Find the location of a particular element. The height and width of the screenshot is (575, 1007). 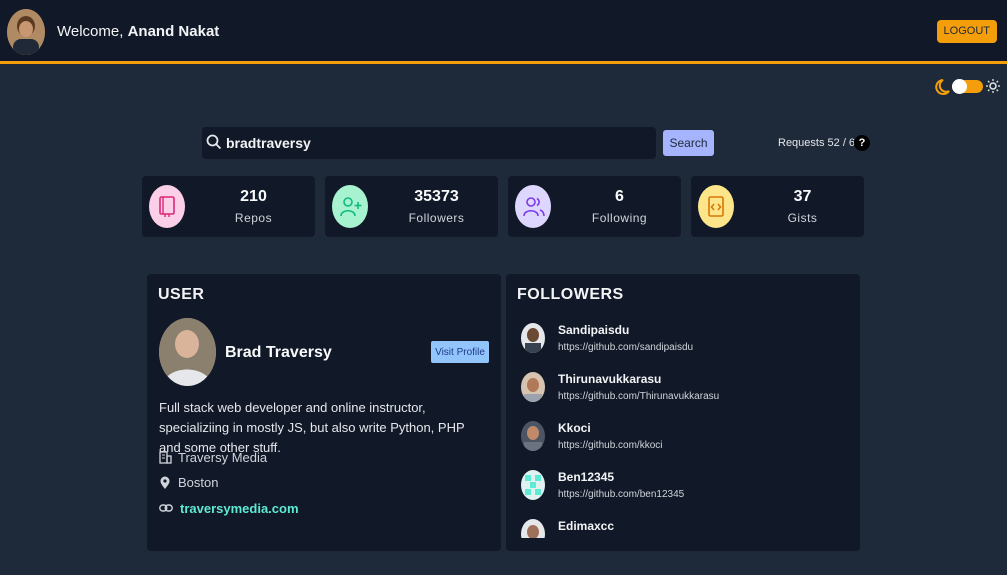

followers-label: Followers is located at coordinates (436, 218).